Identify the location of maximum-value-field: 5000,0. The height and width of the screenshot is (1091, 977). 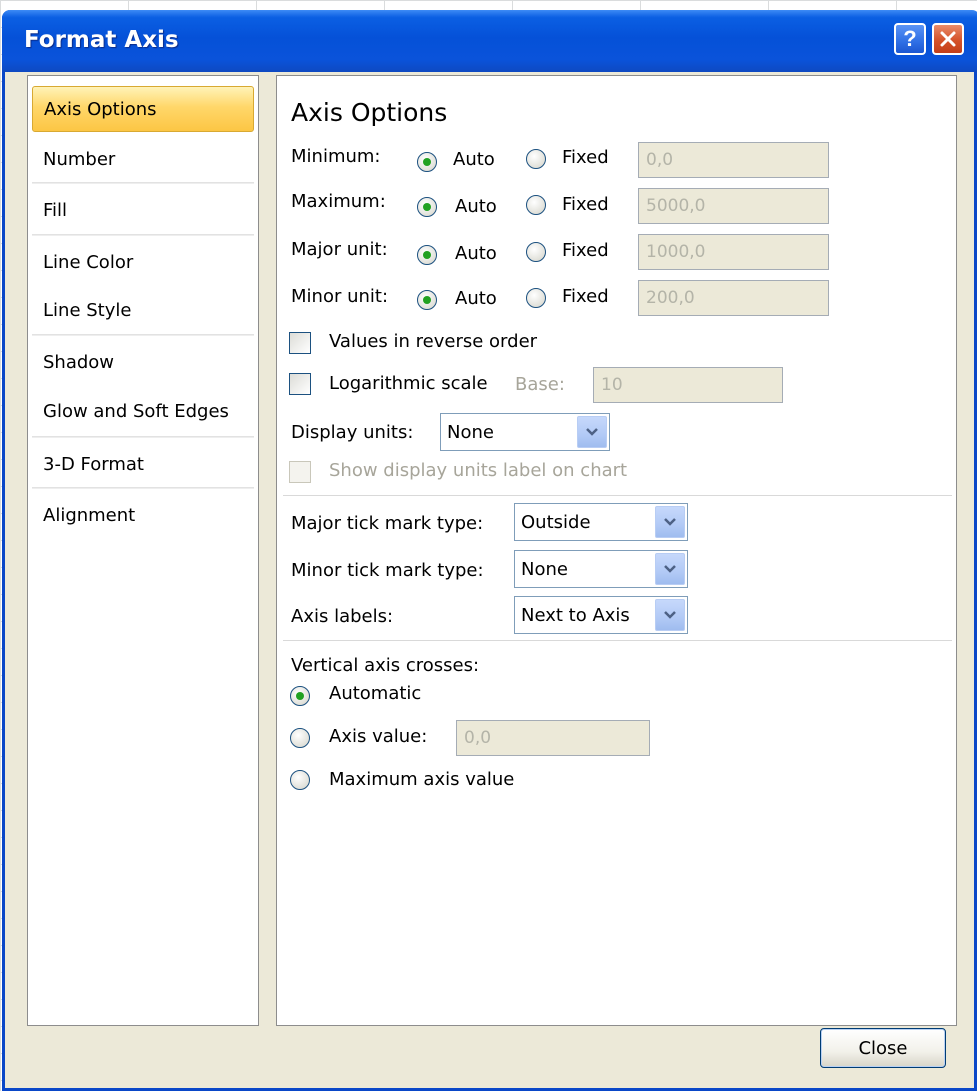
(733, 206).